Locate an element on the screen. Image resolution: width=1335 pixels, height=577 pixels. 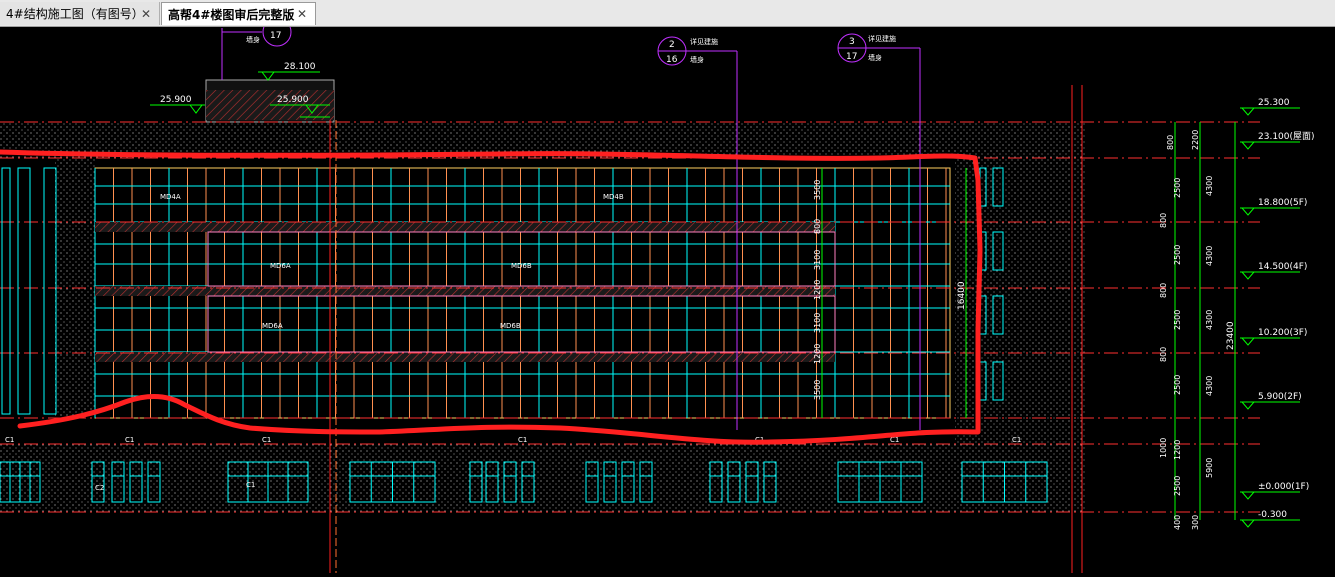
elevation-marker: -0.300 is located at coordinates (1270, 519).